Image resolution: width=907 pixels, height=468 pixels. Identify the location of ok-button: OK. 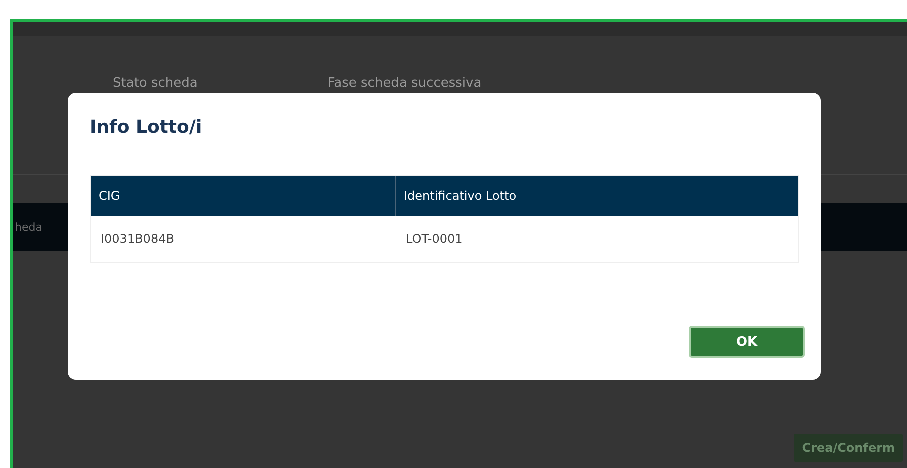
(747, 342).